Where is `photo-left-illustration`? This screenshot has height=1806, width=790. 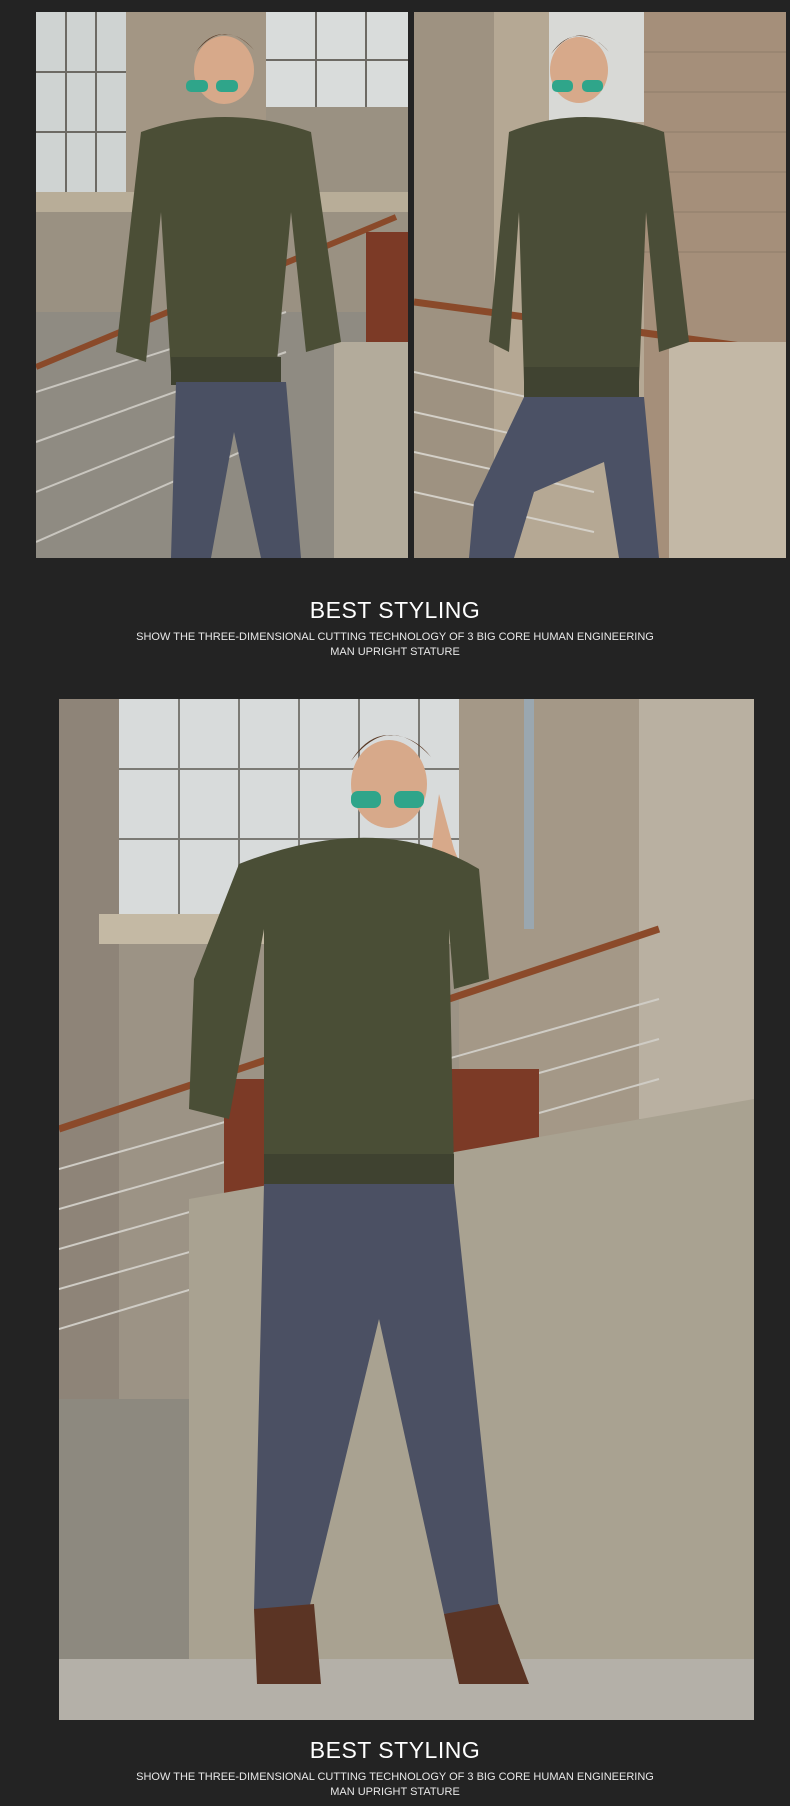 photo-left-illustration is located at coordinates (222, 285).